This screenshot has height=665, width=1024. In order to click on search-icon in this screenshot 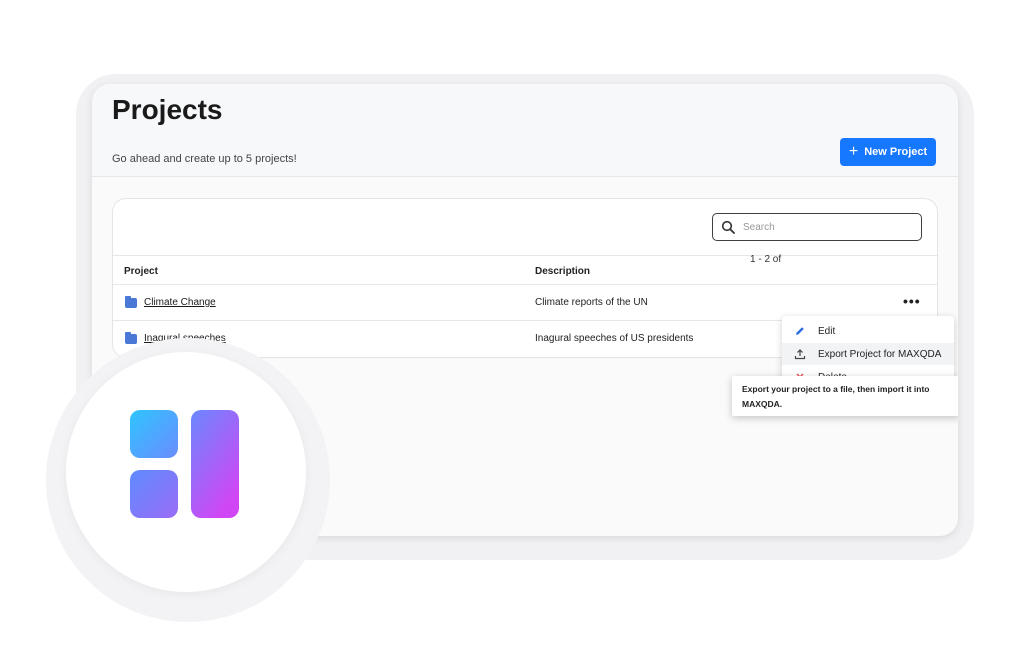, I will do `click(728, 227)`.